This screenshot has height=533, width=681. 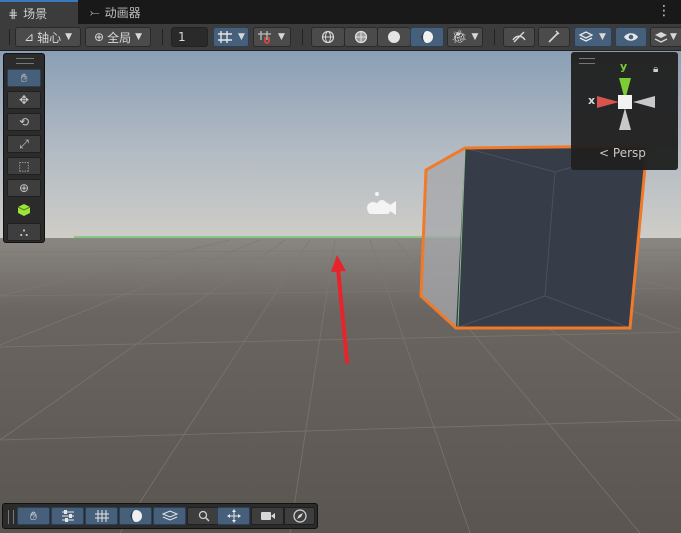 I want to click on stack-icon, so click(x=169, y=515).